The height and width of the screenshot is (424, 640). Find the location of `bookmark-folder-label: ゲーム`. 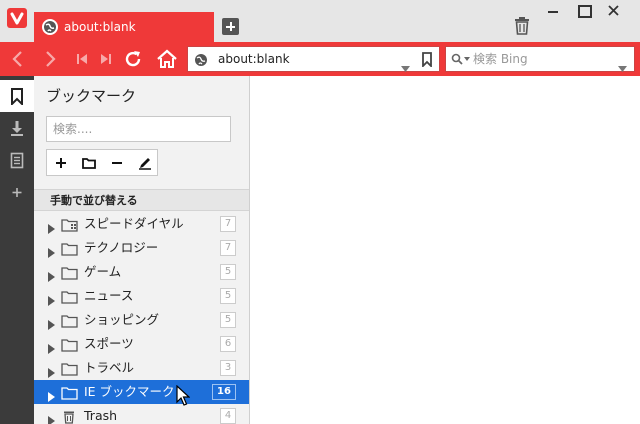

bookmark-folder-label: ゲーム is located at coordinates (103, 271).